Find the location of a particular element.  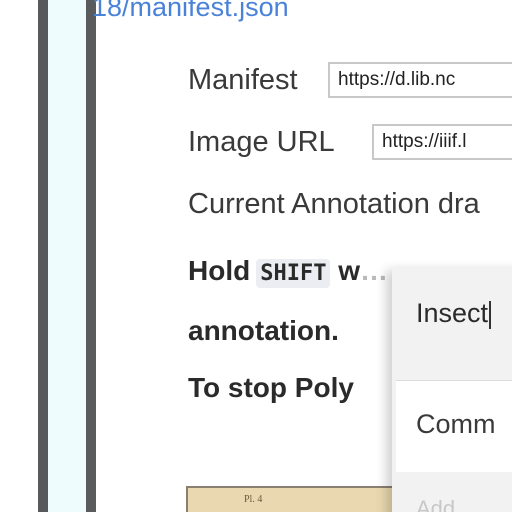

text-caret is located at coordinates (490, 314).